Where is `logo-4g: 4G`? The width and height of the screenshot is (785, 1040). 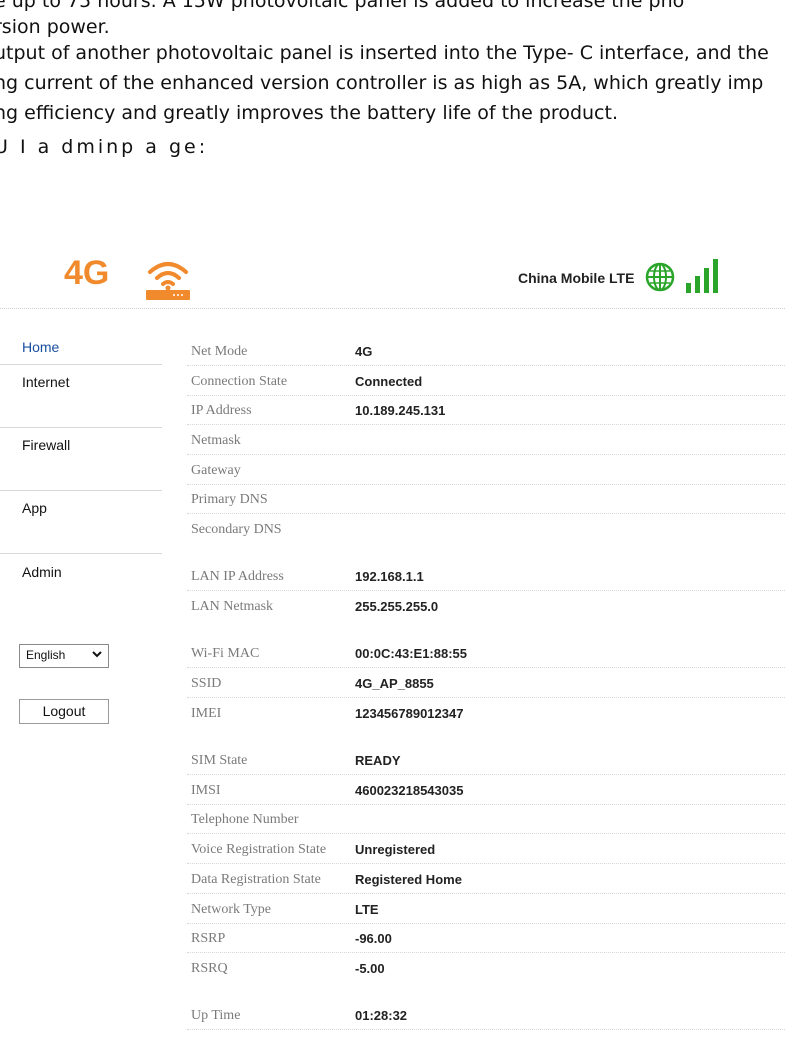
logo-4g: 4G is located at coordinates (87, 273).